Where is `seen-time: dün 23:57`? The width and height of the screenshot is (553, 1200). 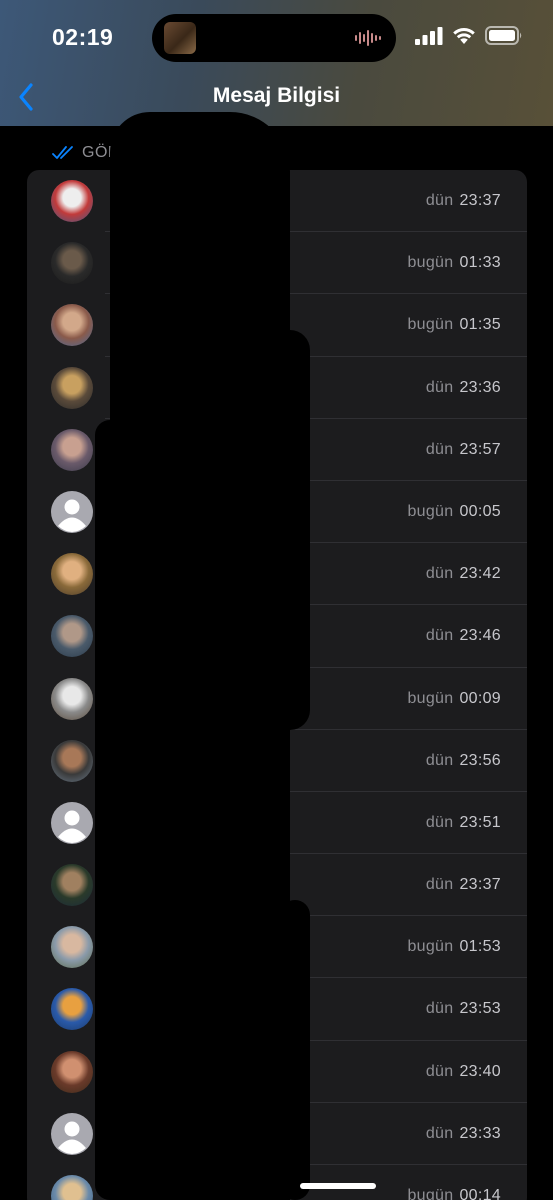 seen-time: dün 23:57 is located at coordinates (463, 450).